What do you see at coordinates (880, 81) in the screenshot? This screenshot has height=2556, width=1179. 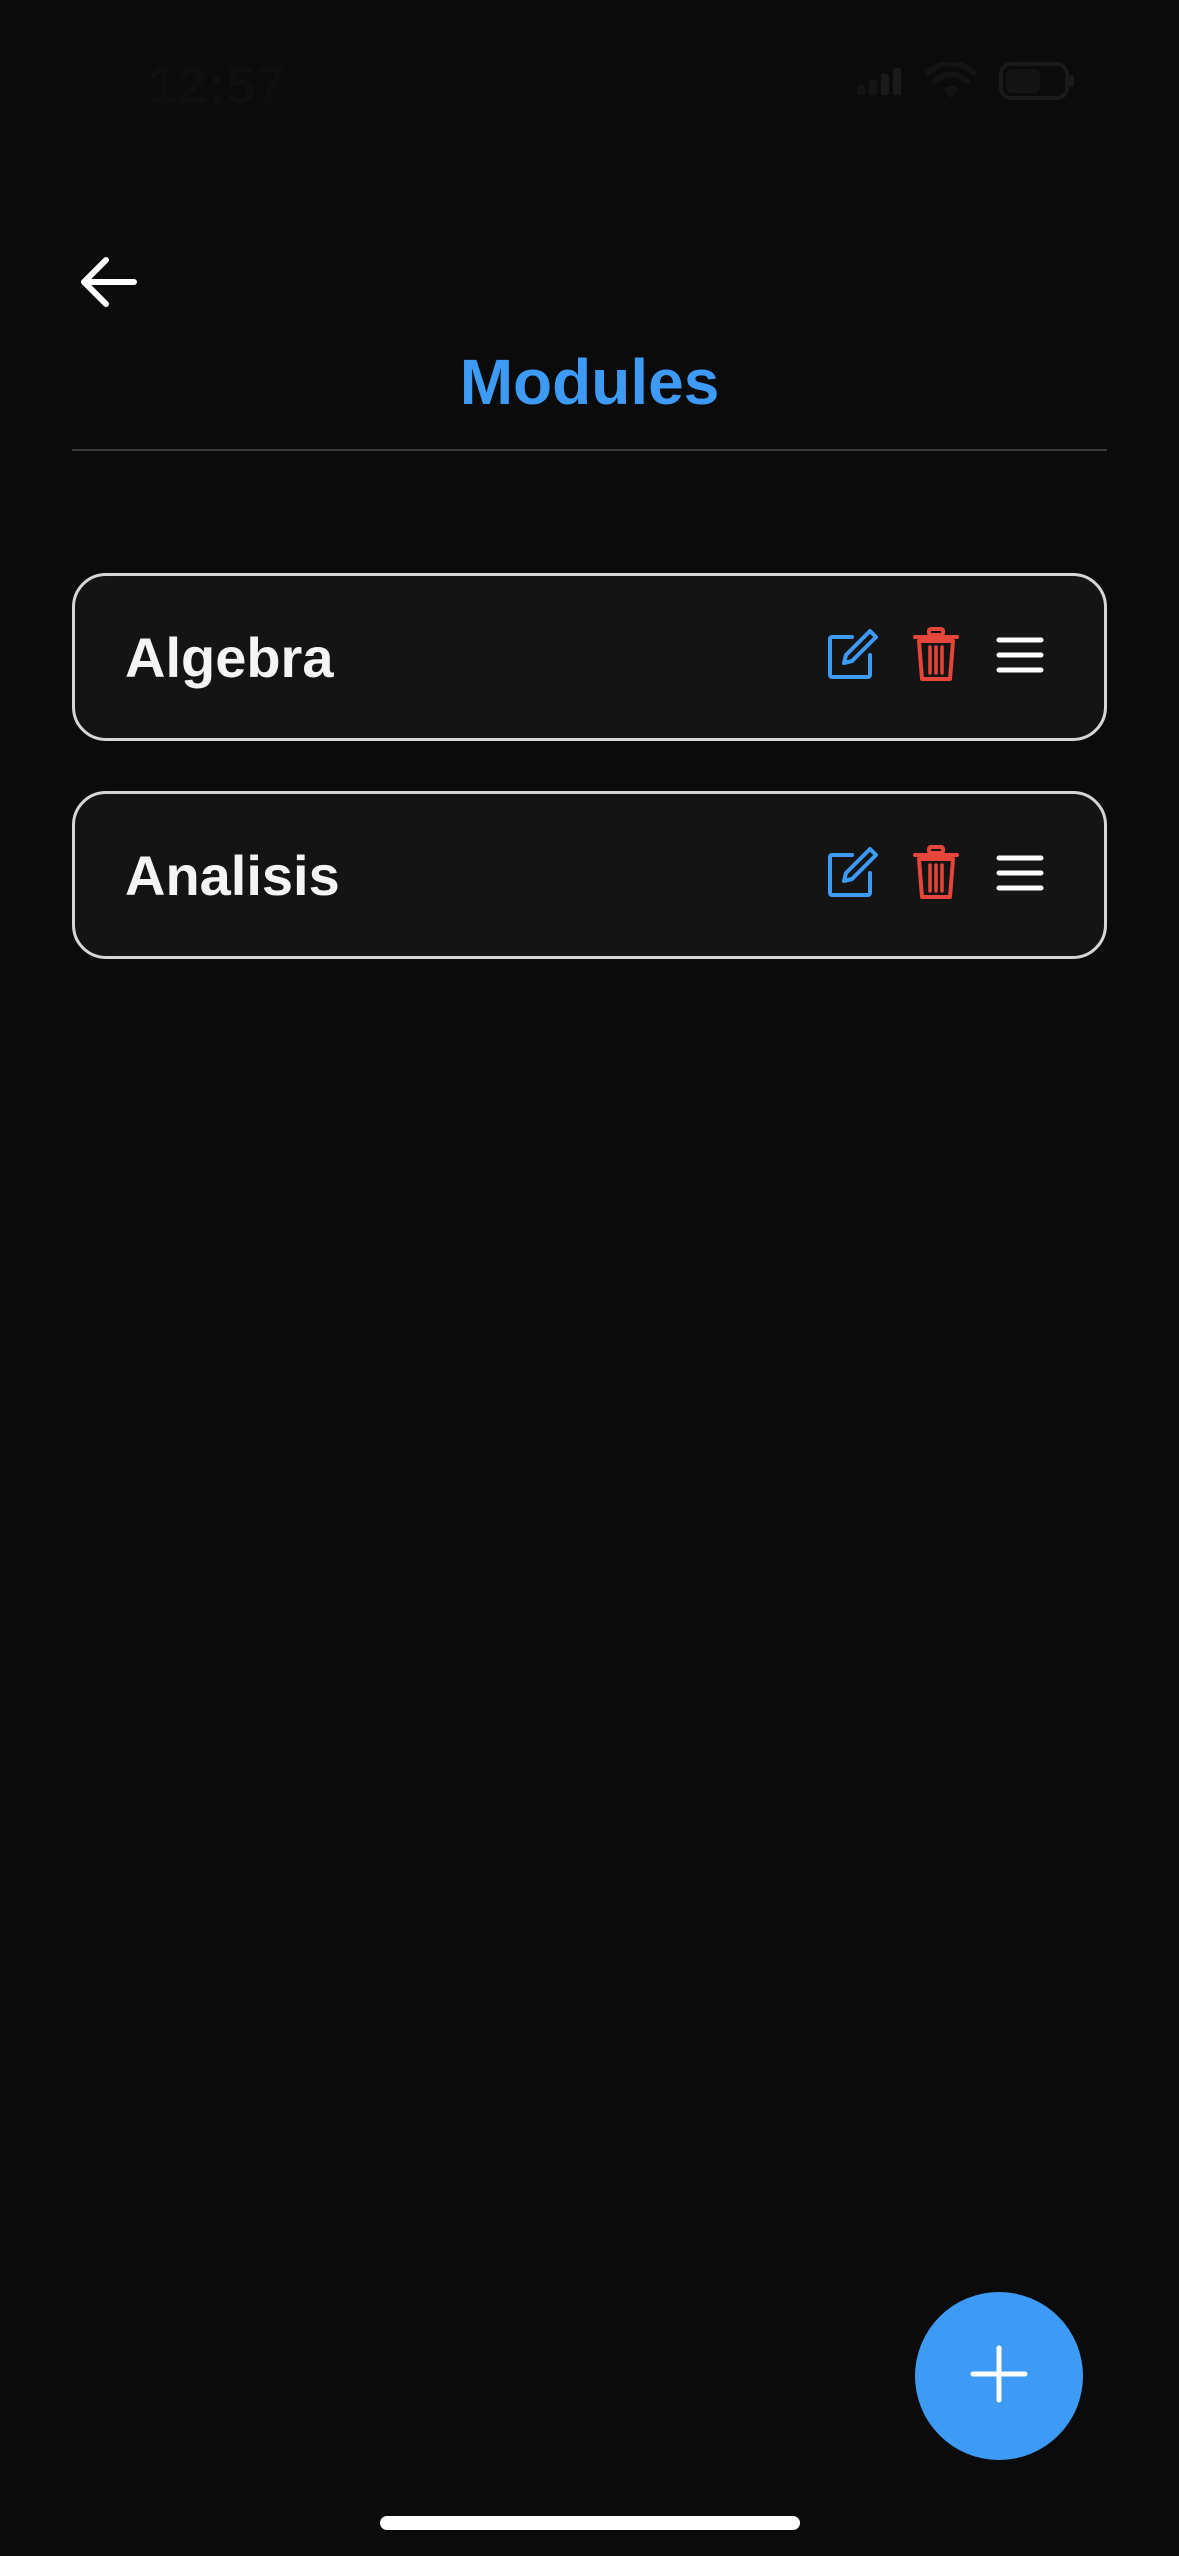 I see `cellular-signal-icon` at bounding box center [880, 81].